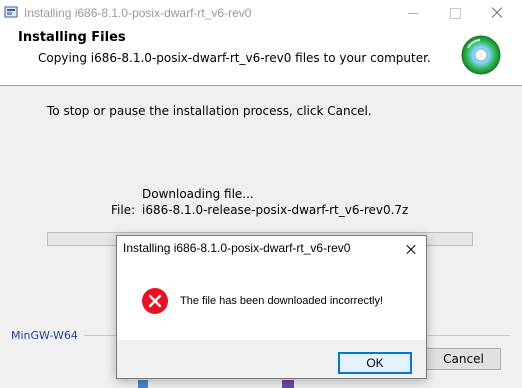  What do you see at coordinates (72, 37) in the screenshot?
I see `header-title: Installing Files` at bounding box center [72, 37].